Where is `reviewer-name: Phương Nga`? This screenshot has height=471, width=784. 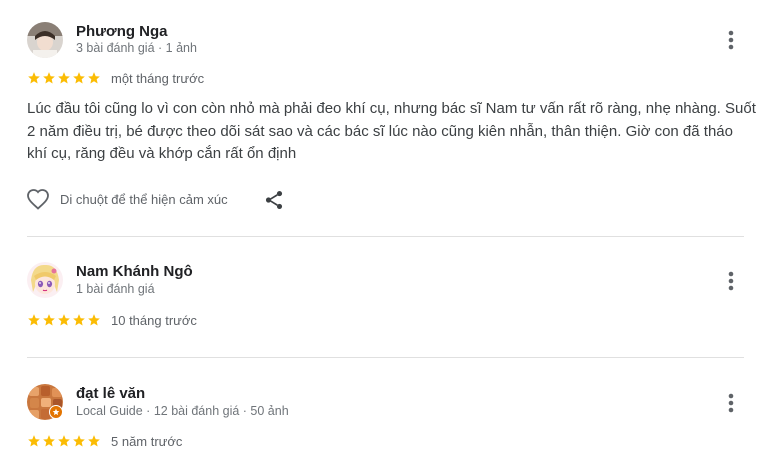 reviewer-name: Phương Nga is located at coordinates (122, 31).